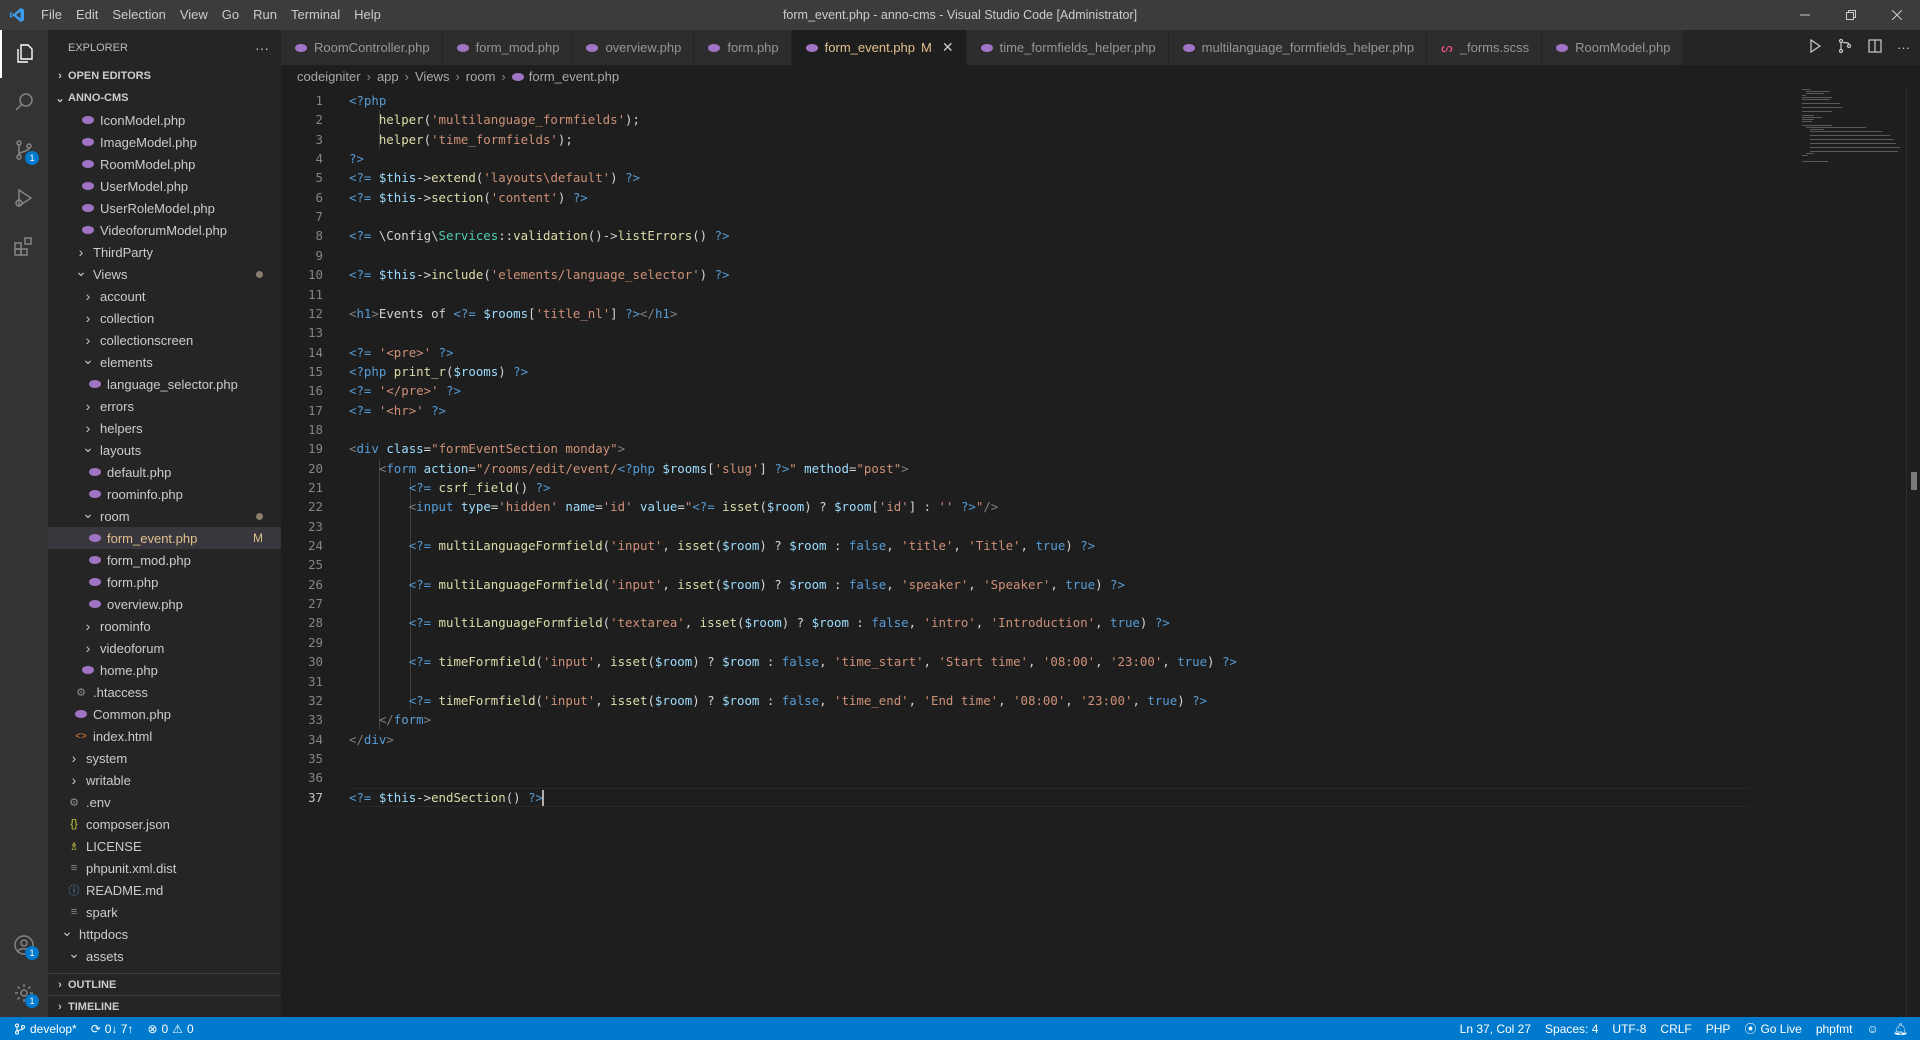 The width and height of the screenshot is (1920, 1040). I want to click on line-ending: CRLF, so click(1675, 1028).